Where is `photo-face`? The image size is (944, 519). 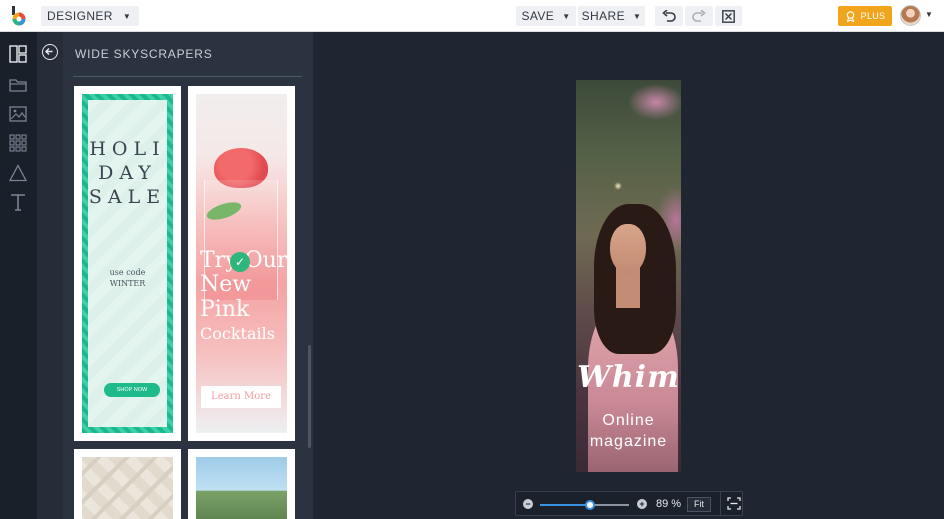
photo-face is located at coordinates (628, 249).